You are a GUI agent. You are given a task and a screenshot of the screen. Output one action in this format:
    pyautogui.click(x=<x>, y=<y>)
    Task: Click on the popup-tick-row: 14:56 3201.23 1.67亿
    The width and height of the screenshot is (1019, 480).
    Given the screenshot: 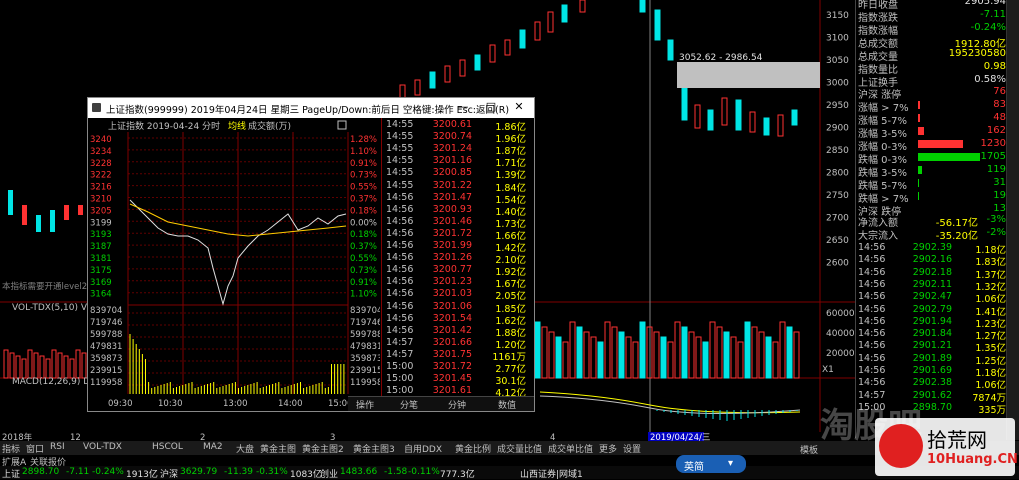 What is the action you would take?
    pyautogui.click(x=457, y=283)
    